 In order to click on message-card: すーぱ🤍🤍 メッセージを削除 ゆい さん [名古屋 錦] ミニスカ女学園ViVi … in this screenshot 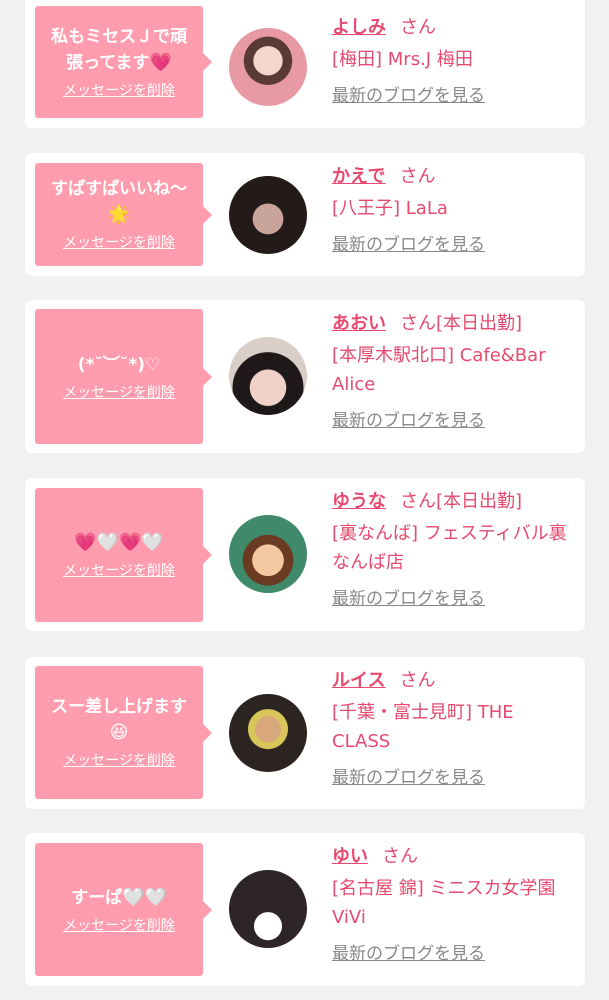, I will do `click(305, 909)`.